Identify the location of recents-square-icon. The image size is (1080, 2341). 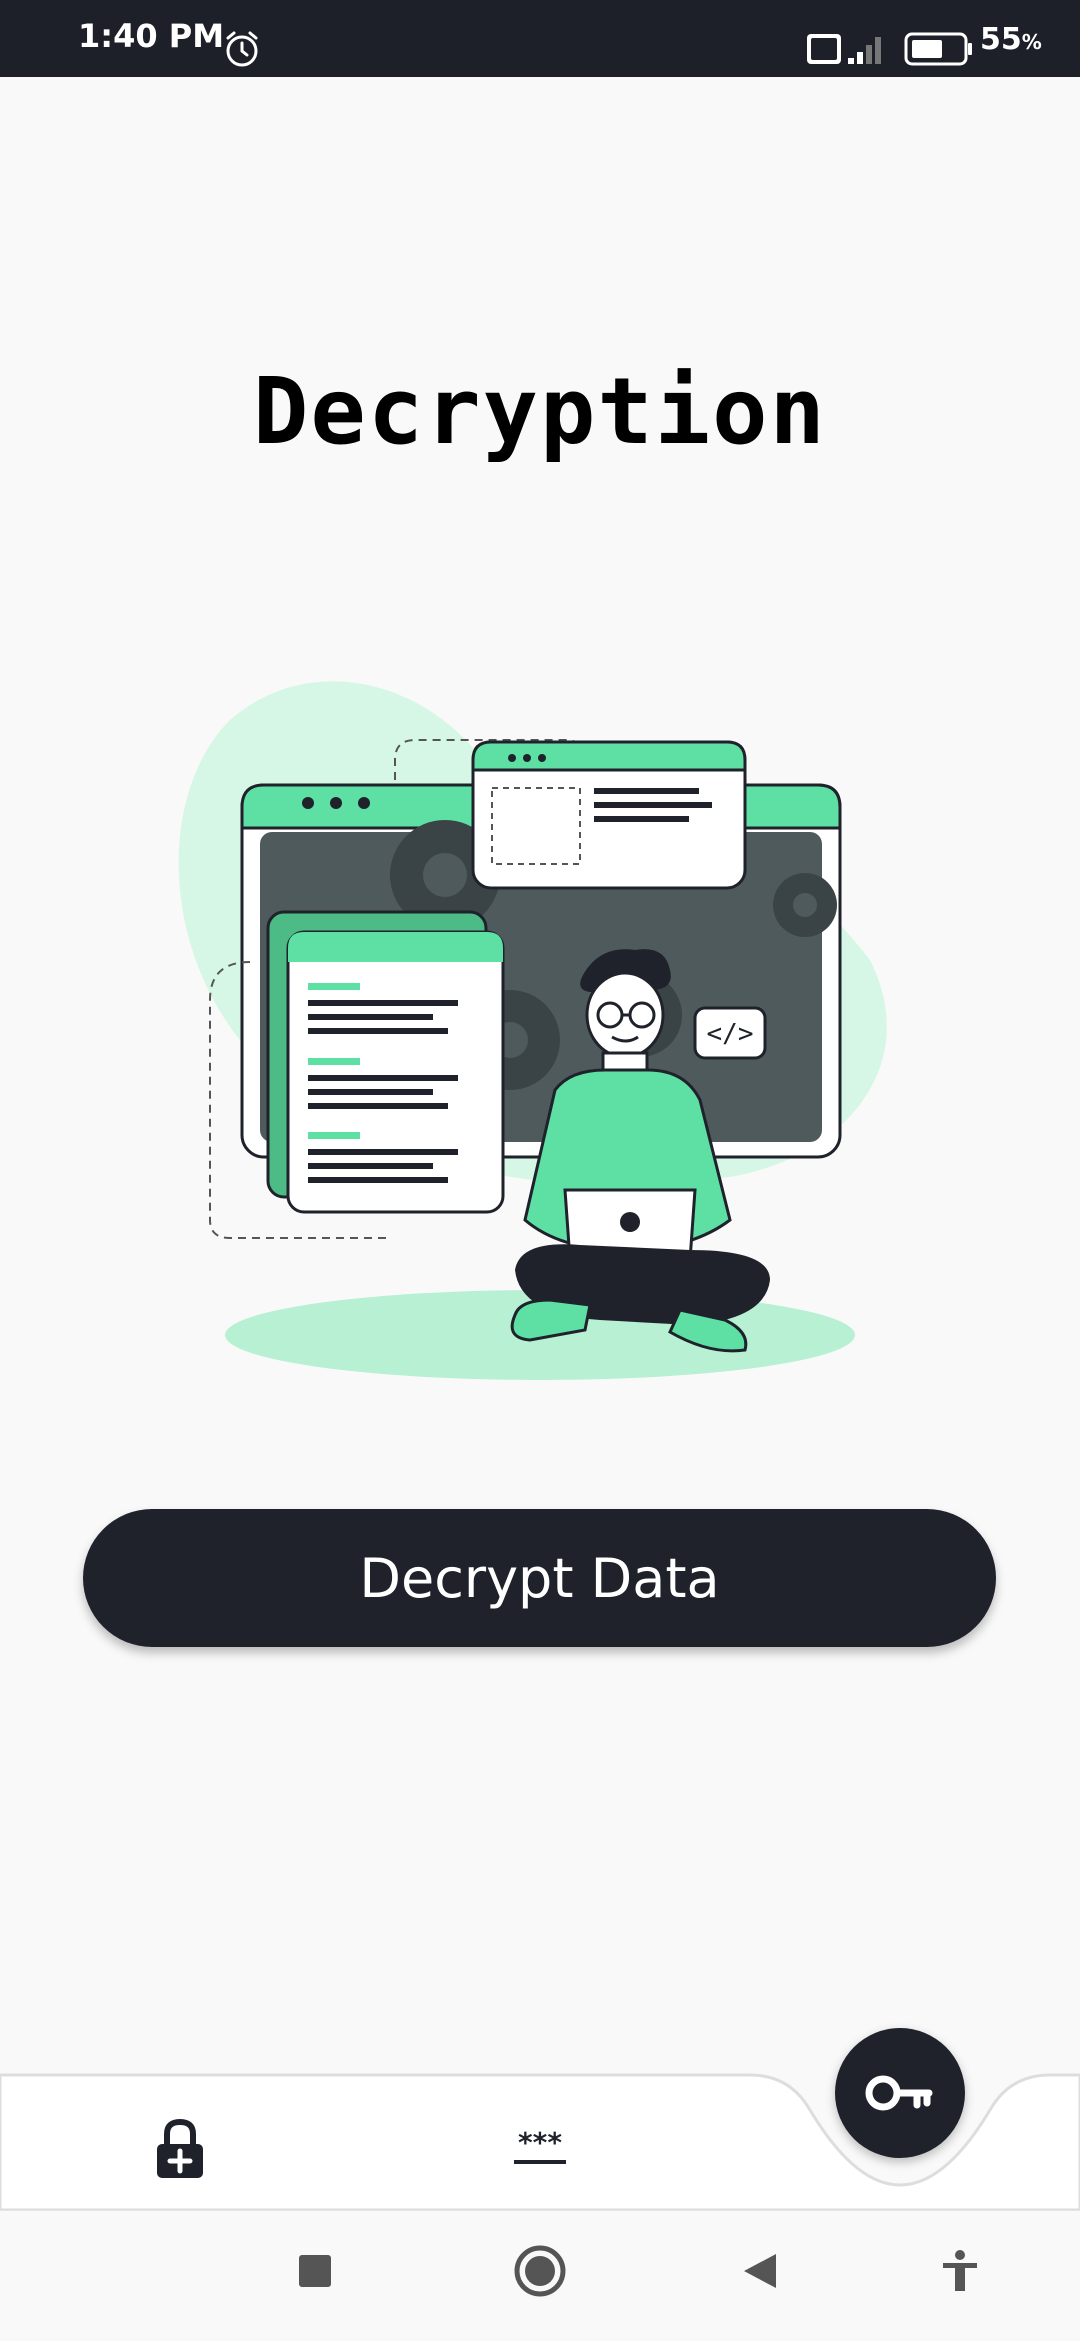
(315, 2271).